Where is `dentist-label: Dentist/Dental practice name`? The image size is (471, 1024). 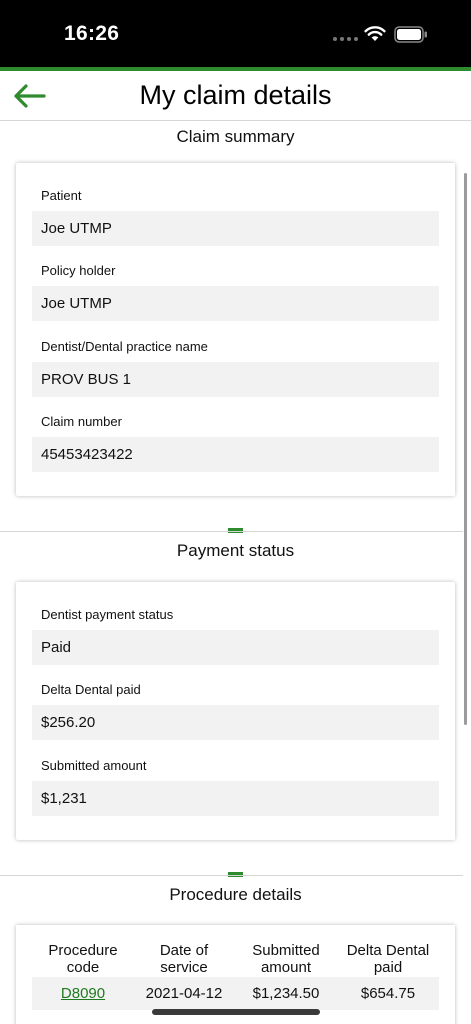
dentist-label: Dentist/Dental practice name is located at coordinates (124, 346).